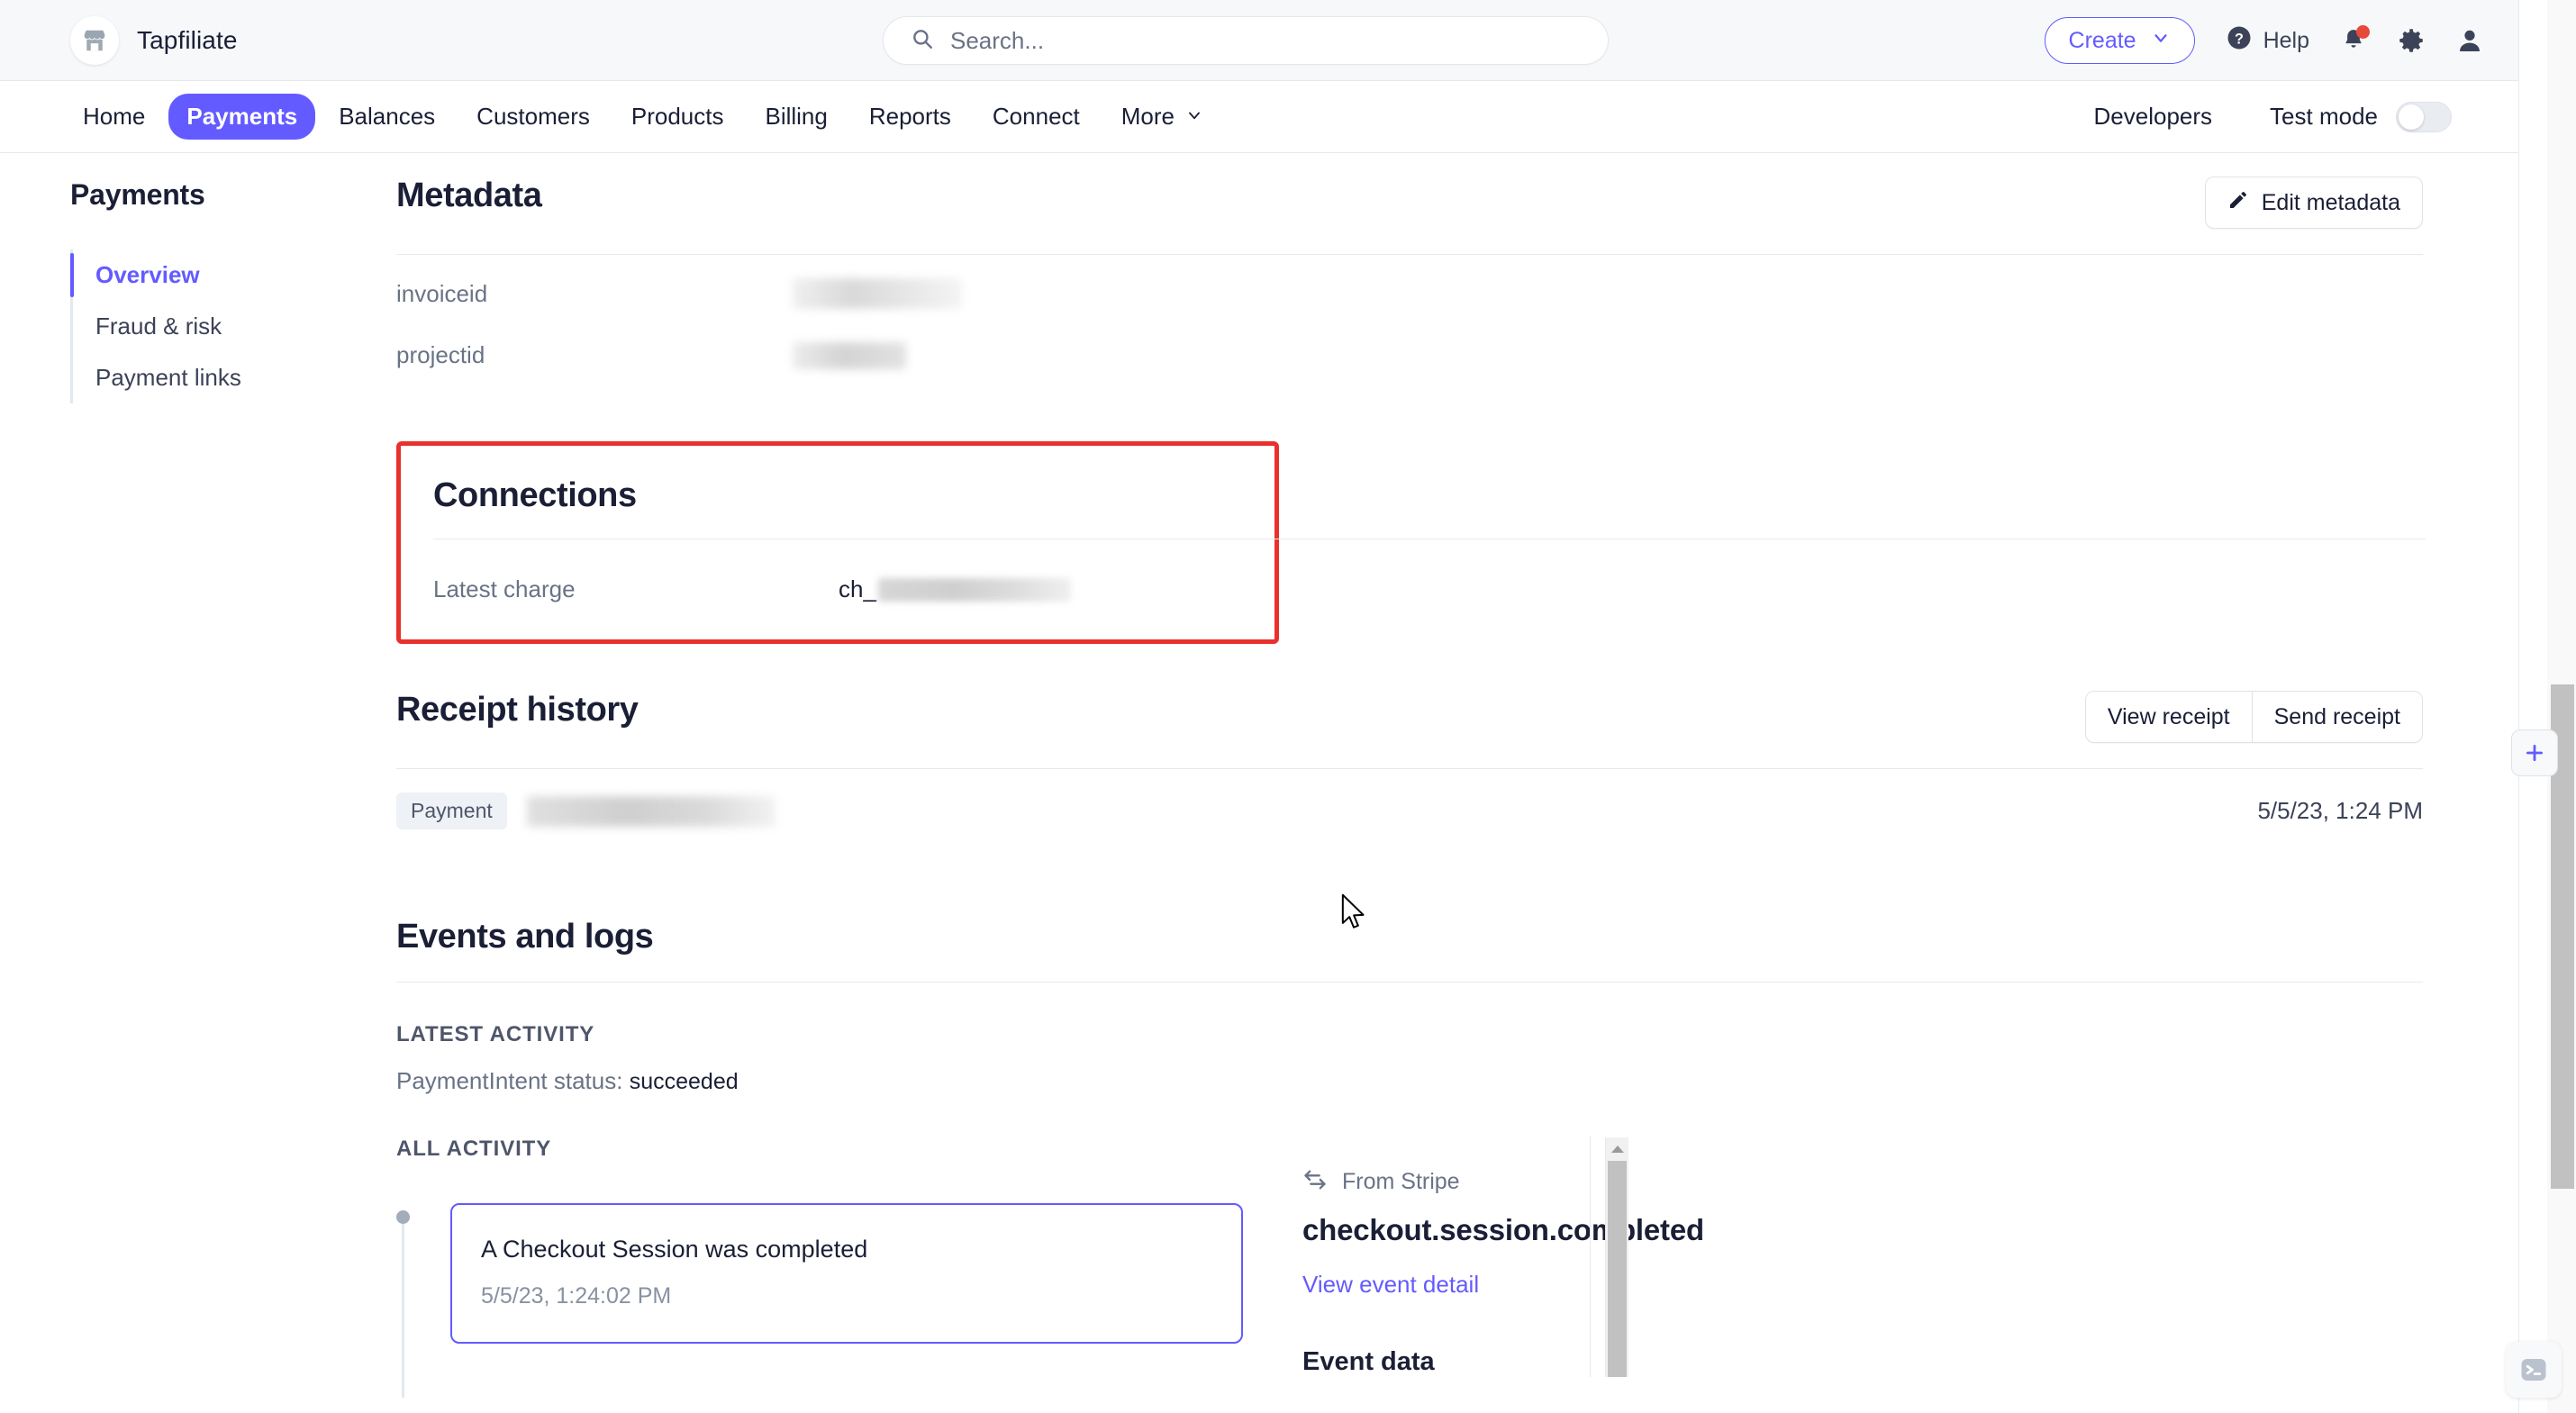  Describe the element at coordinates (1590, 1257) in the screenshot. I see `activity-vertical-divider` at that location.